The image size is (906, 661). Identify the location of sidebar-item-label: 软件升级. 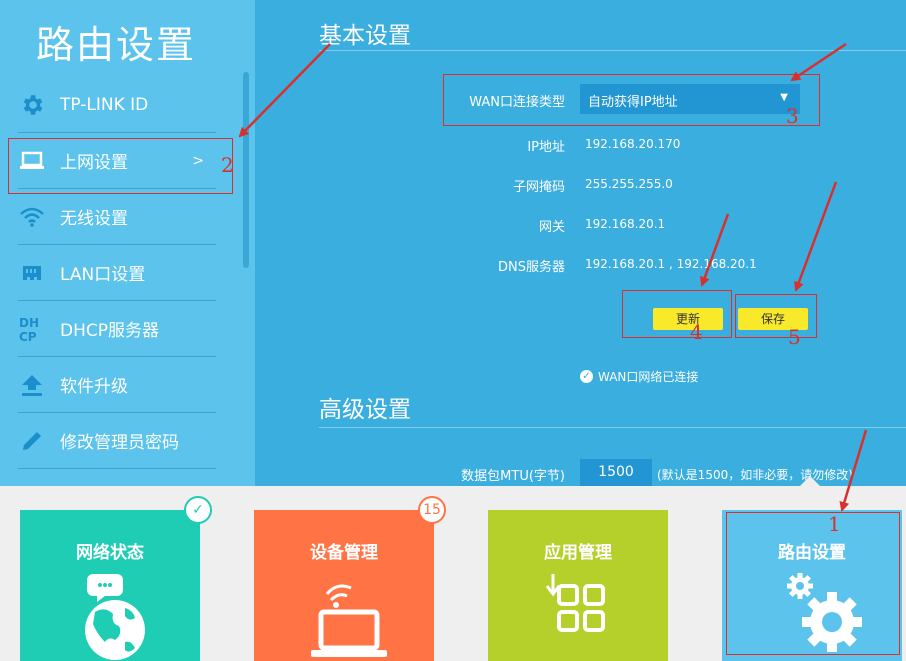
(94, 387).